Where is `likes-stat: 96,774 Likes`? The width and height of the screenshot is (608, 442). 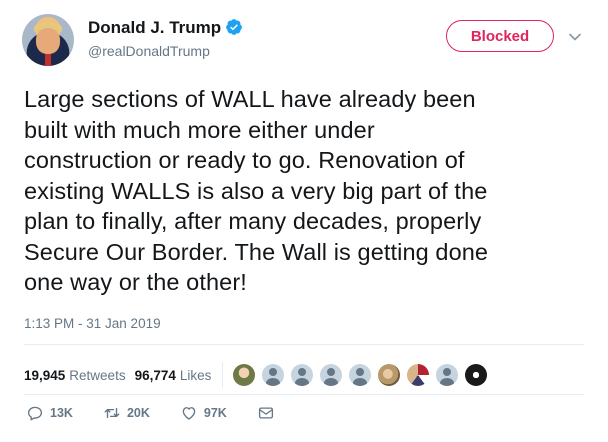 likes-stat: 96,774 Likes is located at coordinates (173, 375).